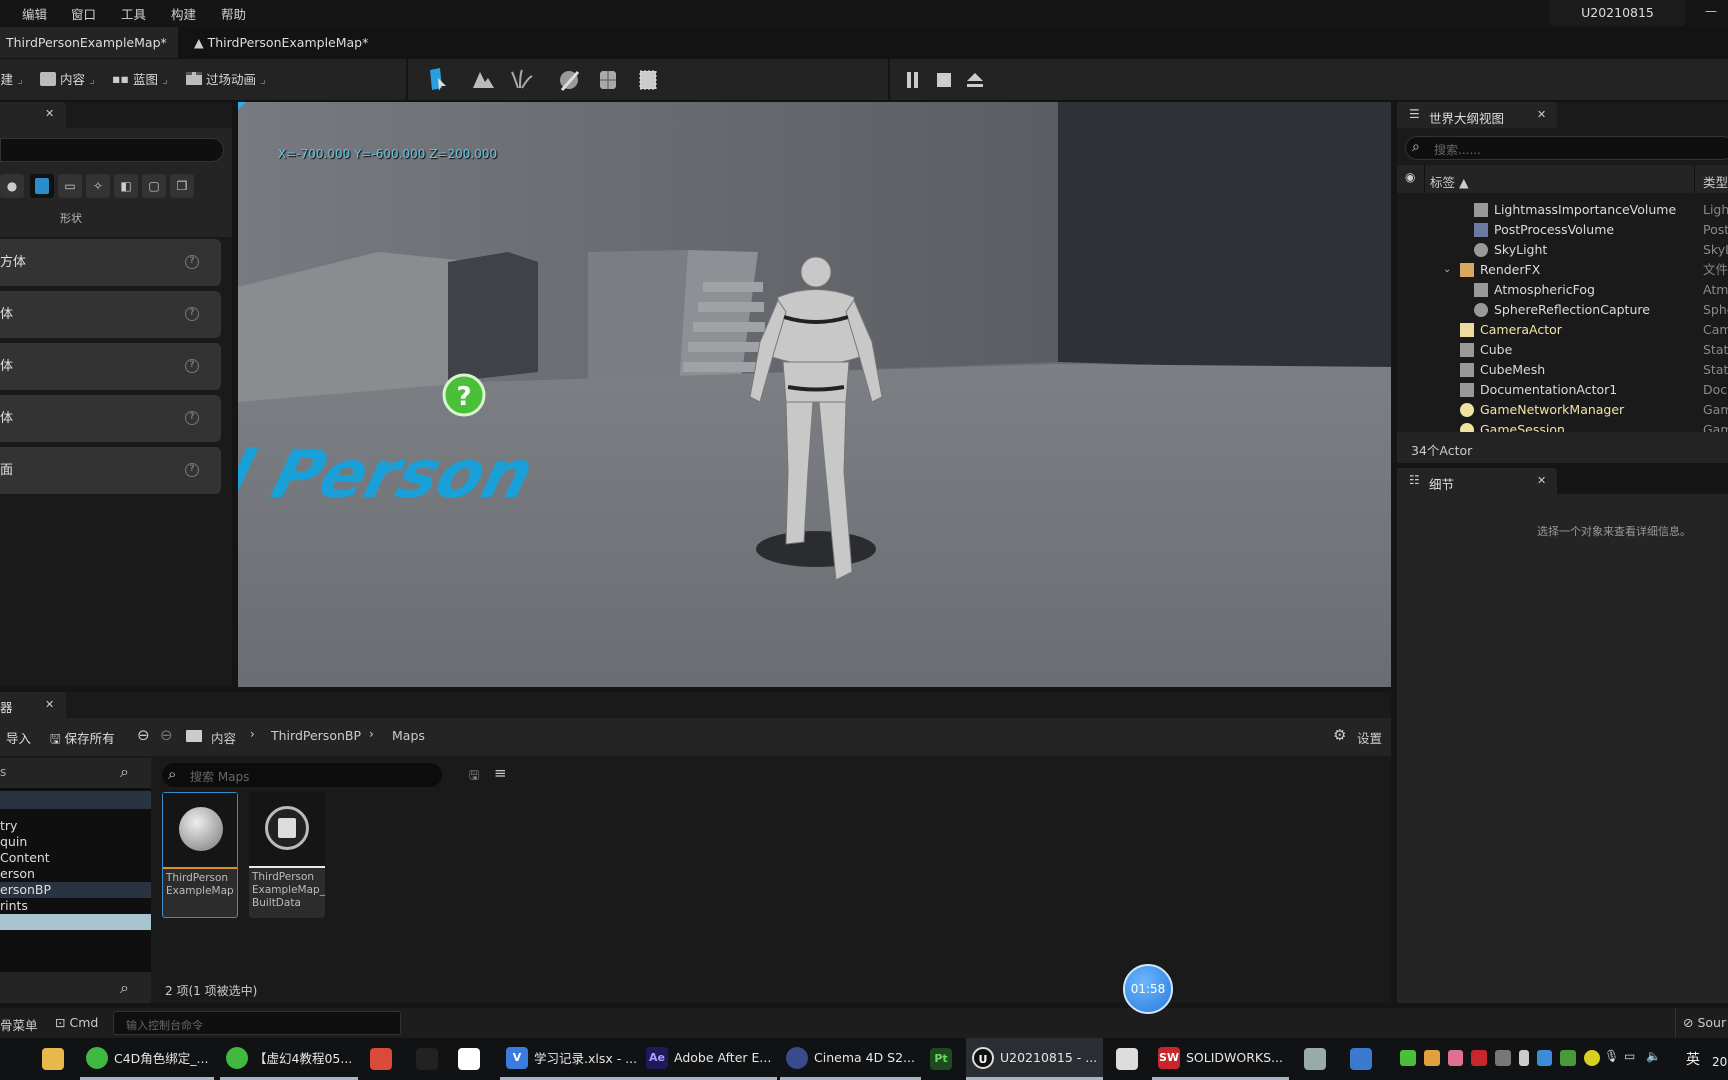 The width and height of the screenshot is (1728, 1080). What do you see at coordinates (75, 858) in the screenshot?
I see `folder-tree-item: Content` at bounding box center [75, 858].